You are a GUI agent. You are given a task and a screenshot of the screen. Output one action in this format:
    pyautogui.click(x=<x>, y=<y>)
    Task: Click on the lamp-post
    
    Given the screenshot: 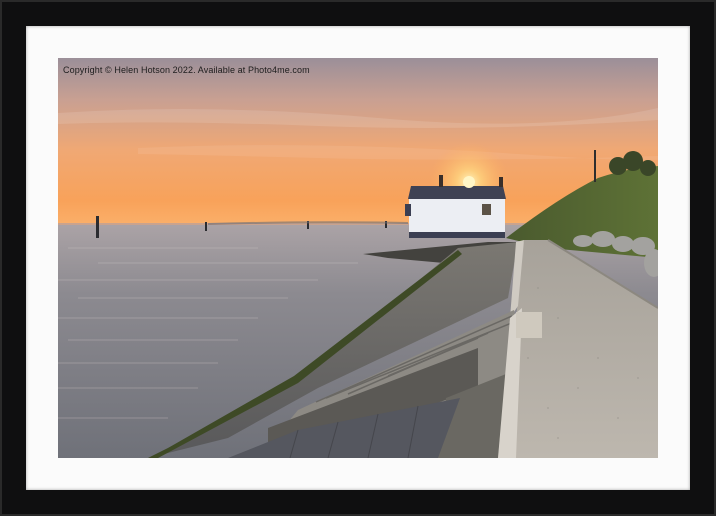 What is the action you would take?
    pyautogui.click(x=595, y=166)
    